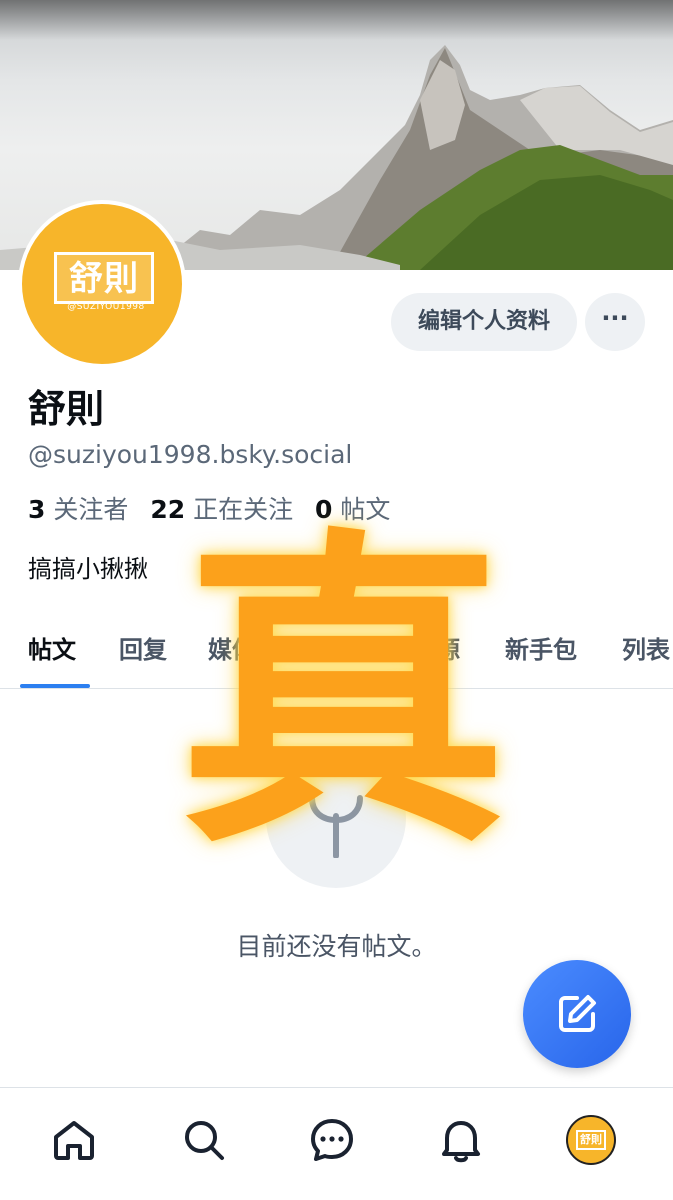  What do you see at coordinates (541, 647) in the screenshot?
I see `tab-starter-packs: 新手包` at bounding box center [541, 647].